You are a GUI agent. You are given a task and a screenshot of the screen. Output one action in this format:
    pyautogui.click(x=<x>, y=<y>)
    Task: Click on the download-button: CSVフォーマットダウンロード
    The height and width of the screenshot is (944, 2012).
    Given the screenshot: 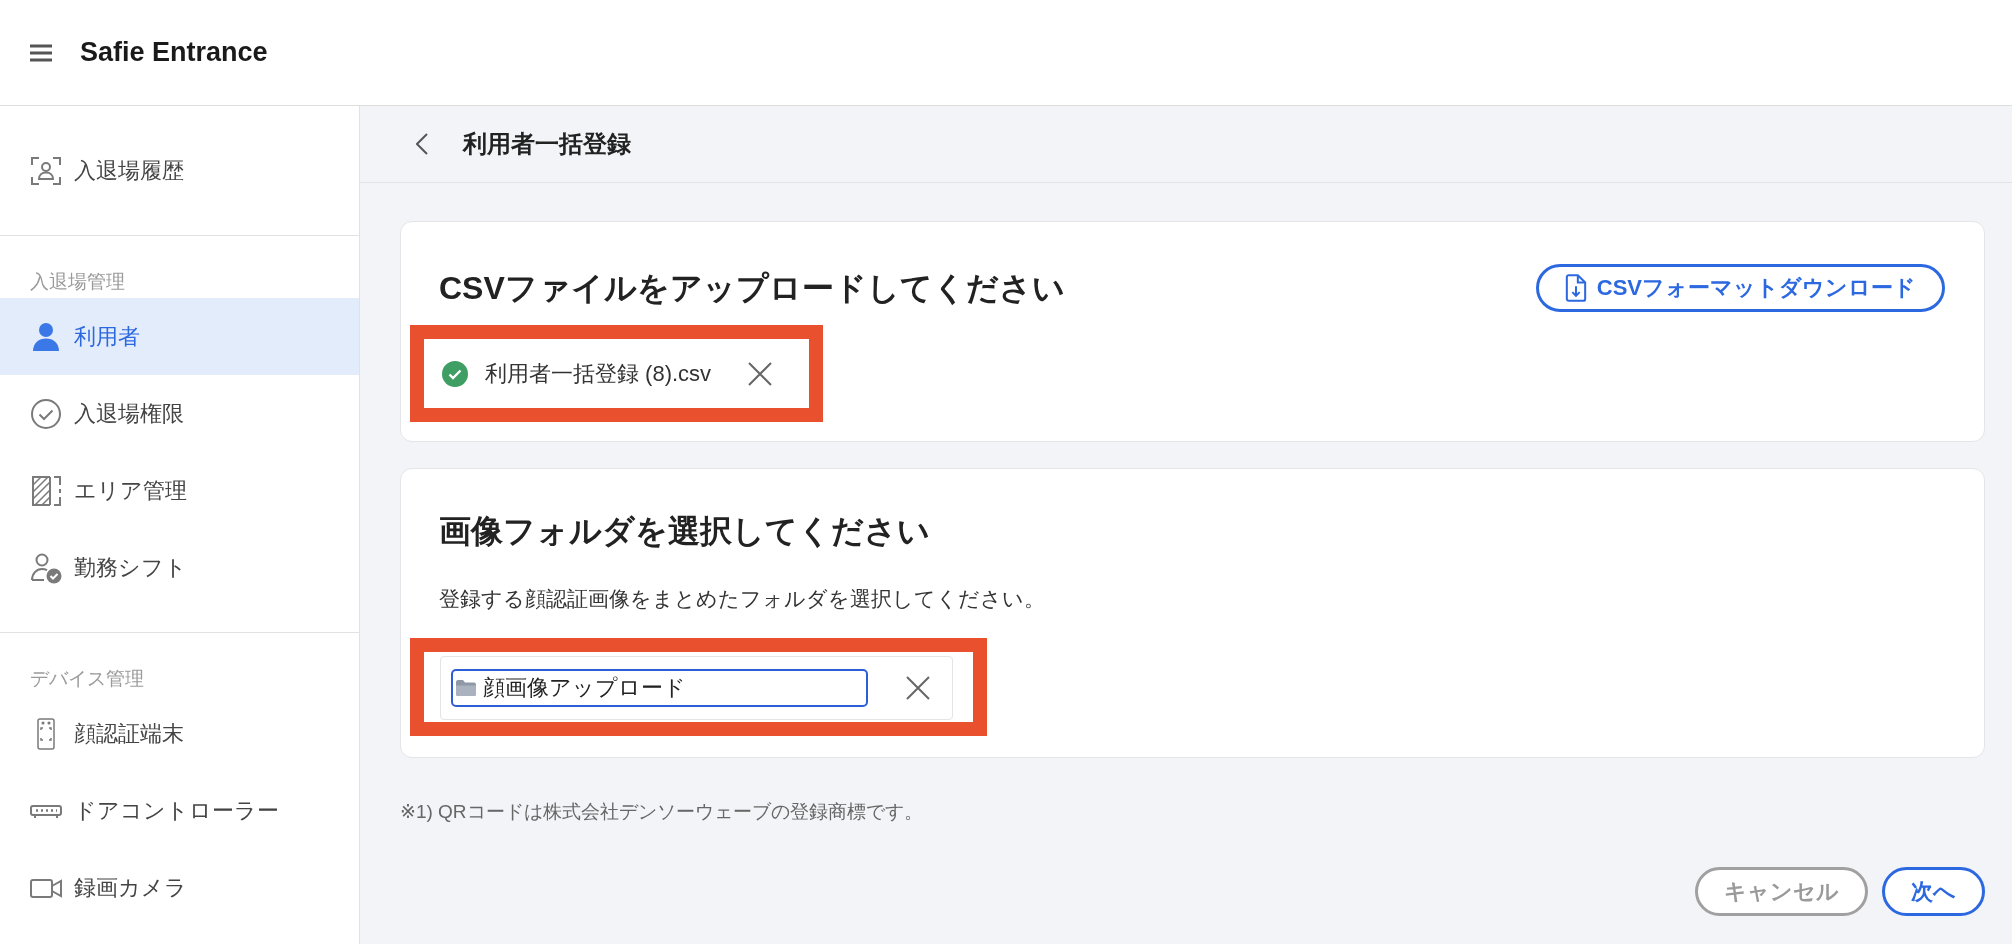 What is the action you would take?
    pyautogui.click(x=1740, y=288)
    